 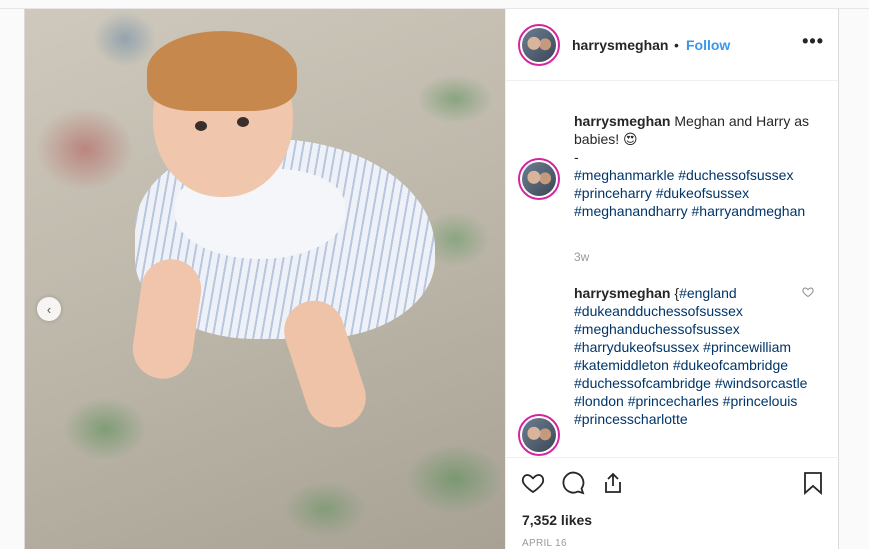 What do you see at coordinates (576, 157) in the screenshot?
I see `caption-dash: -` at bounding box center [576, 157].